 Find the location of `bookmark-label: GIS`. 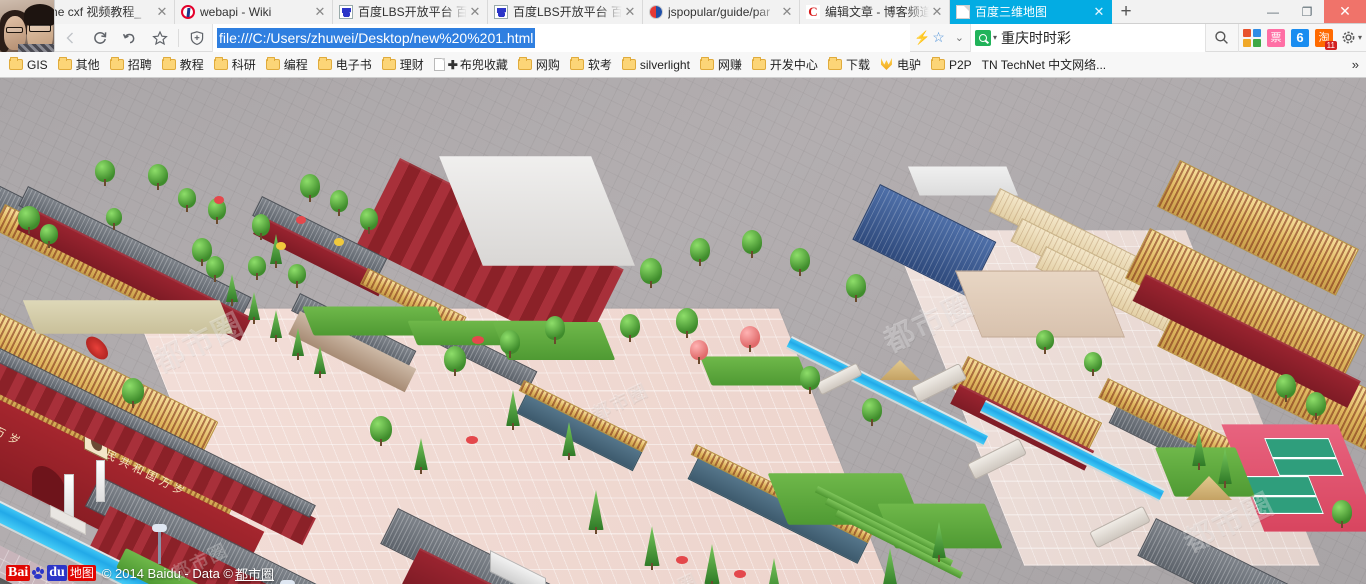

bookmark-label: GIS is located at coordinates (37, 64).